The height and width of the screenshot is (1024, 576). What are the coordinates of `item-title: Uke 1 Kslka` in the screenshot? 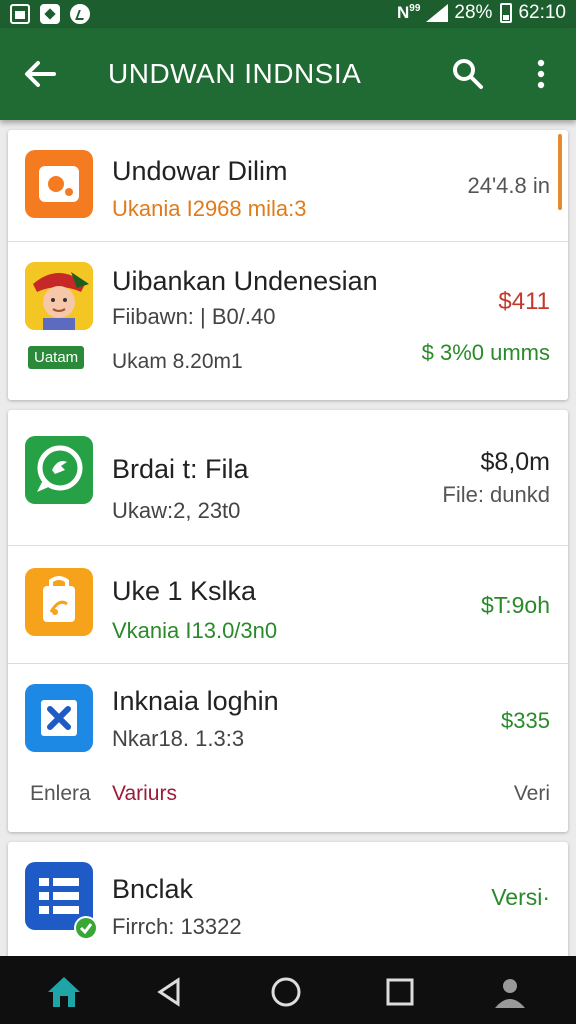 It's located at (184, 591).